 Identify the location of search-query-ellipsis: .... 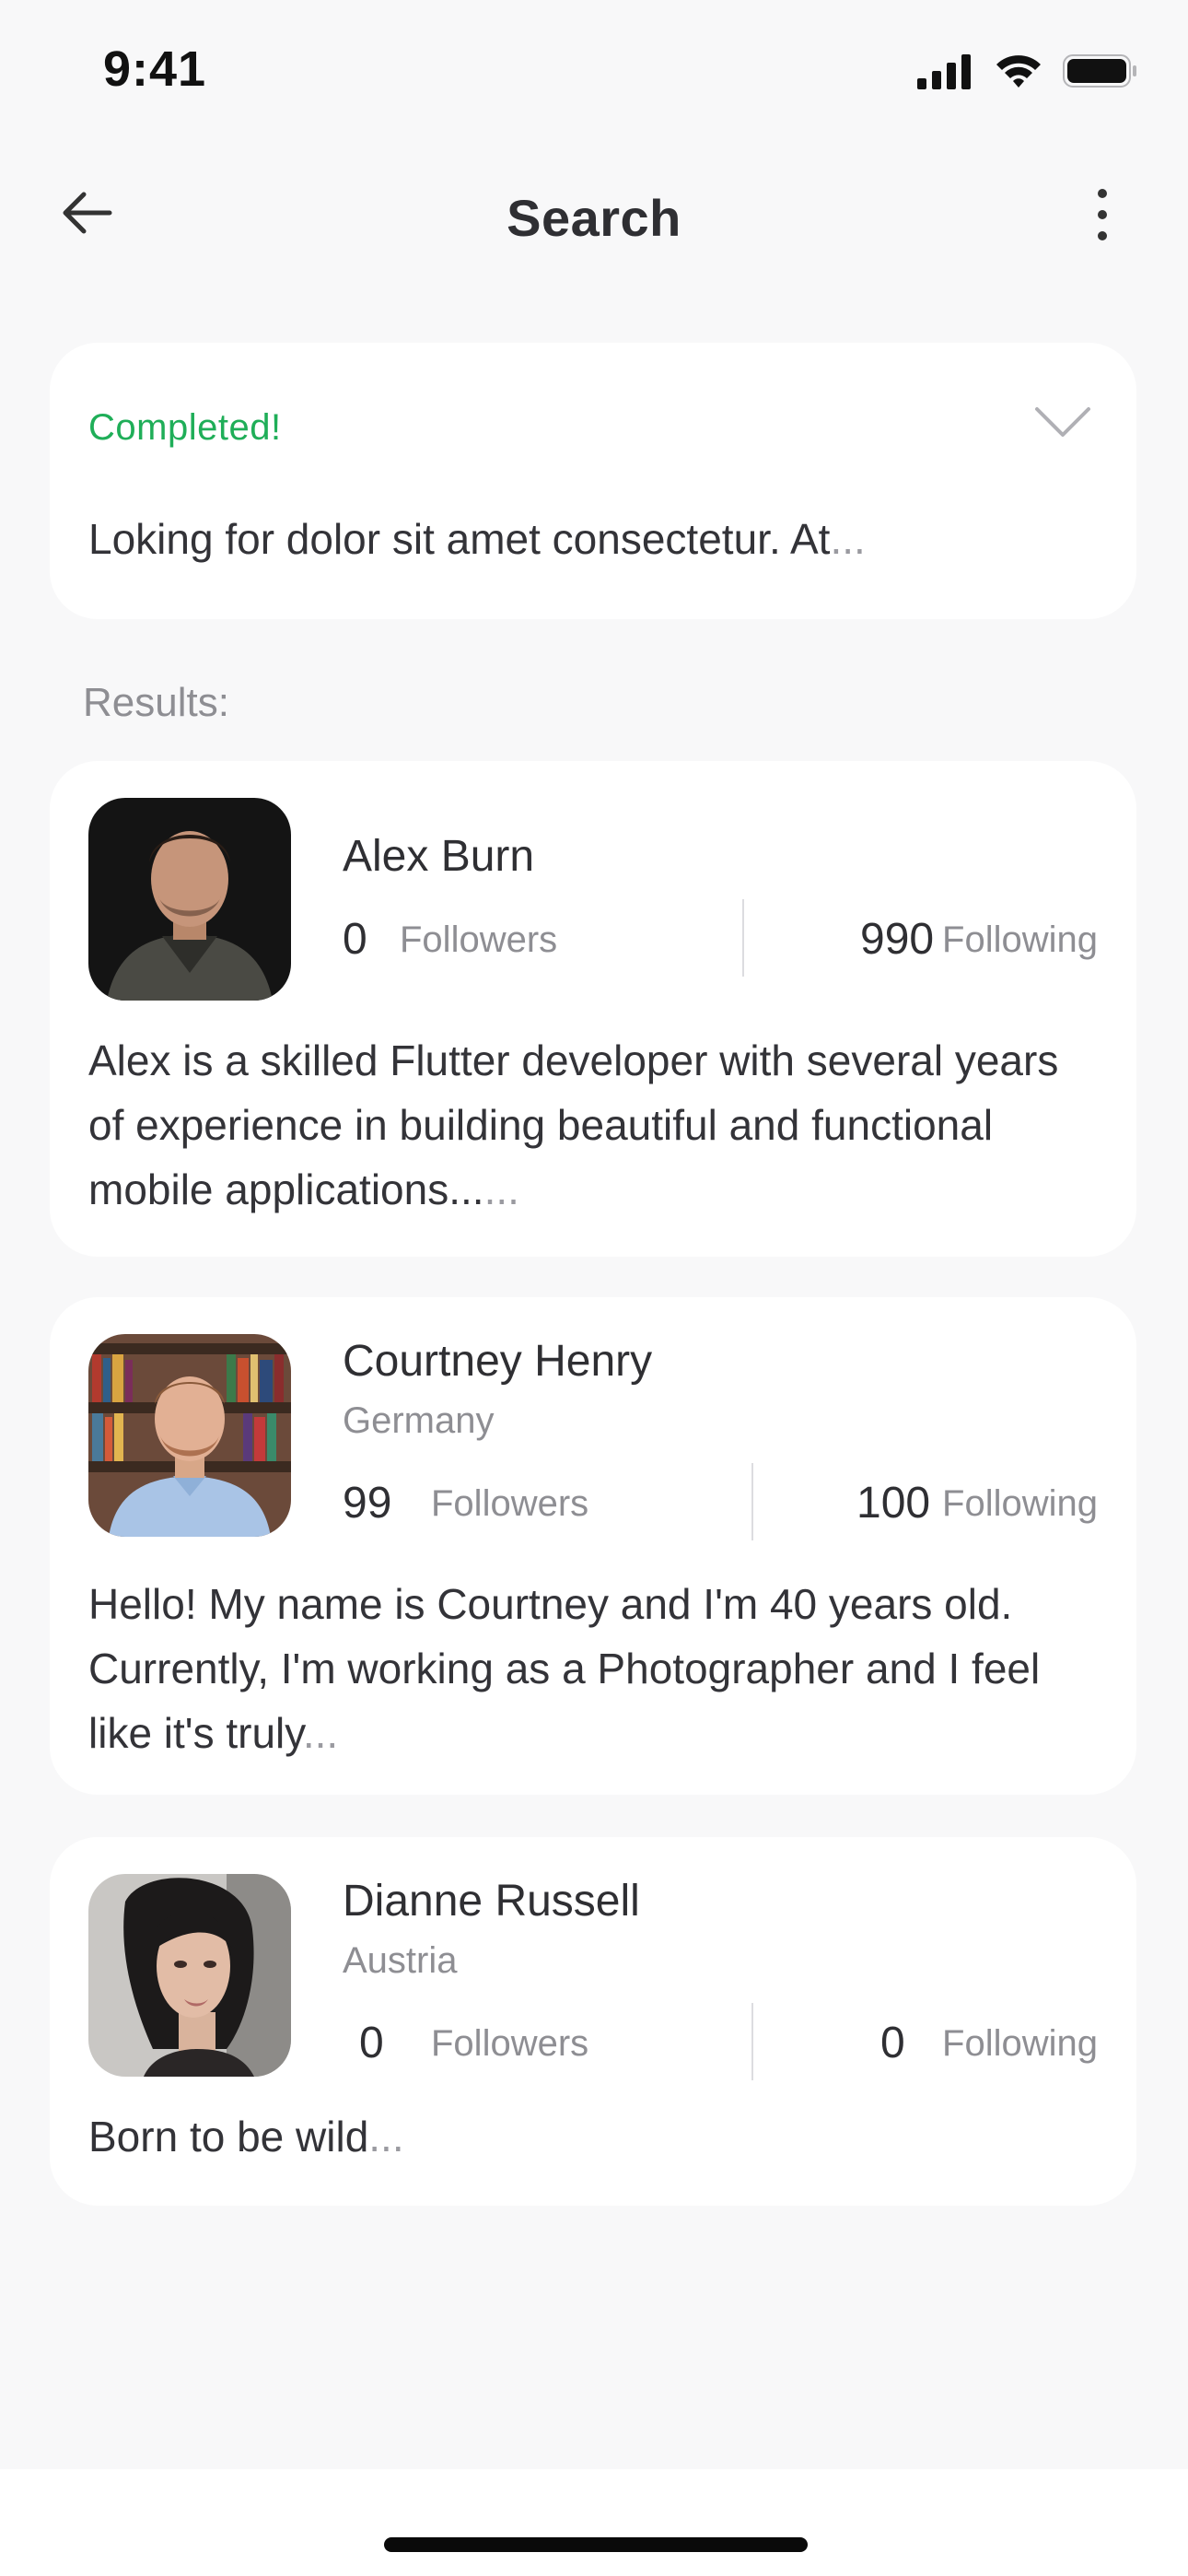
(848, 539).